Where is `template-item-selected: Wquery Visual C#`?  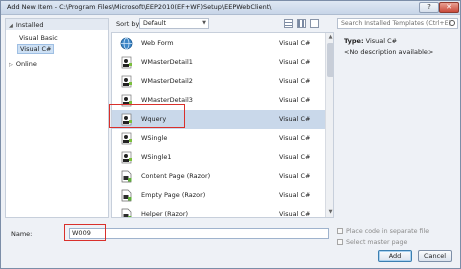
template-item-selected: Wquery Visual C# is located at coordinates (218, 119).